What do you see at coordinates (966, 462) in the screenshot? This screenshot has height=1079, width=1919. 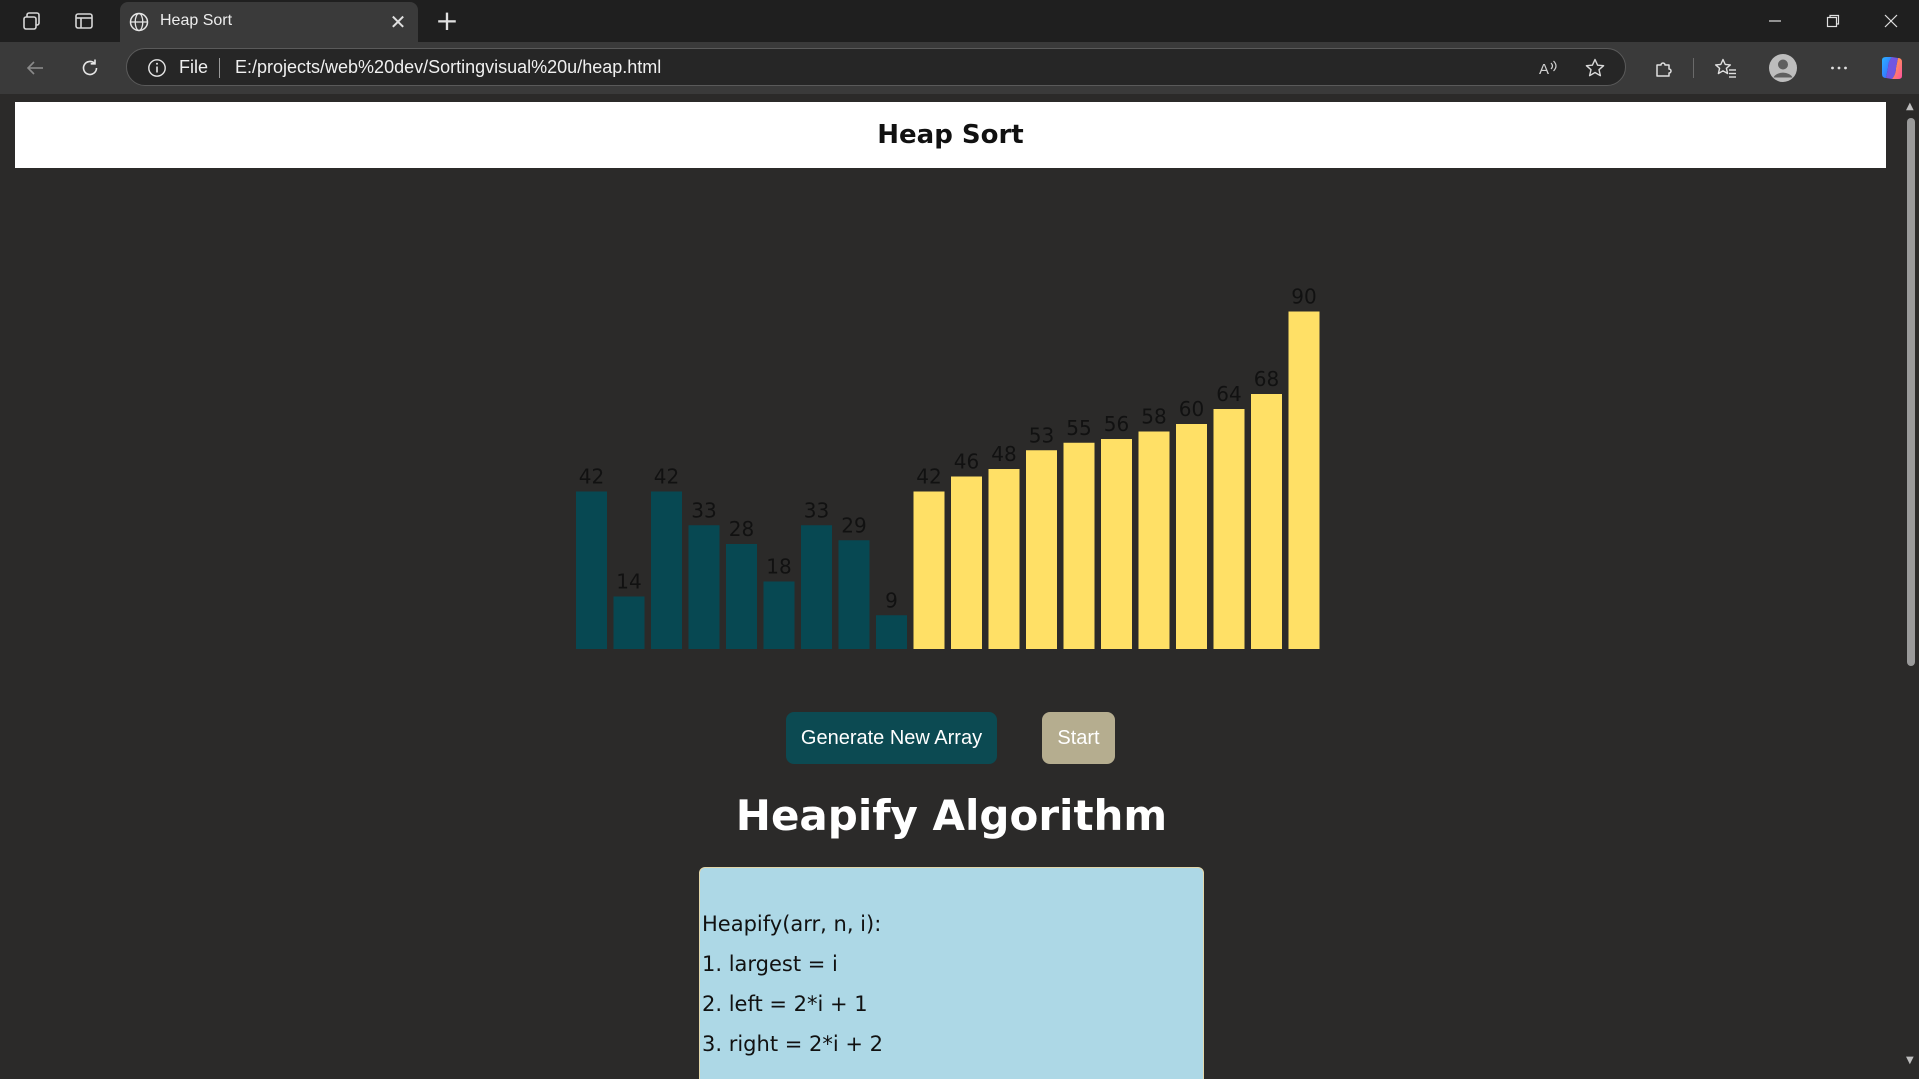 I see `bar-value-label: 46` at bounding box center [966, 462].